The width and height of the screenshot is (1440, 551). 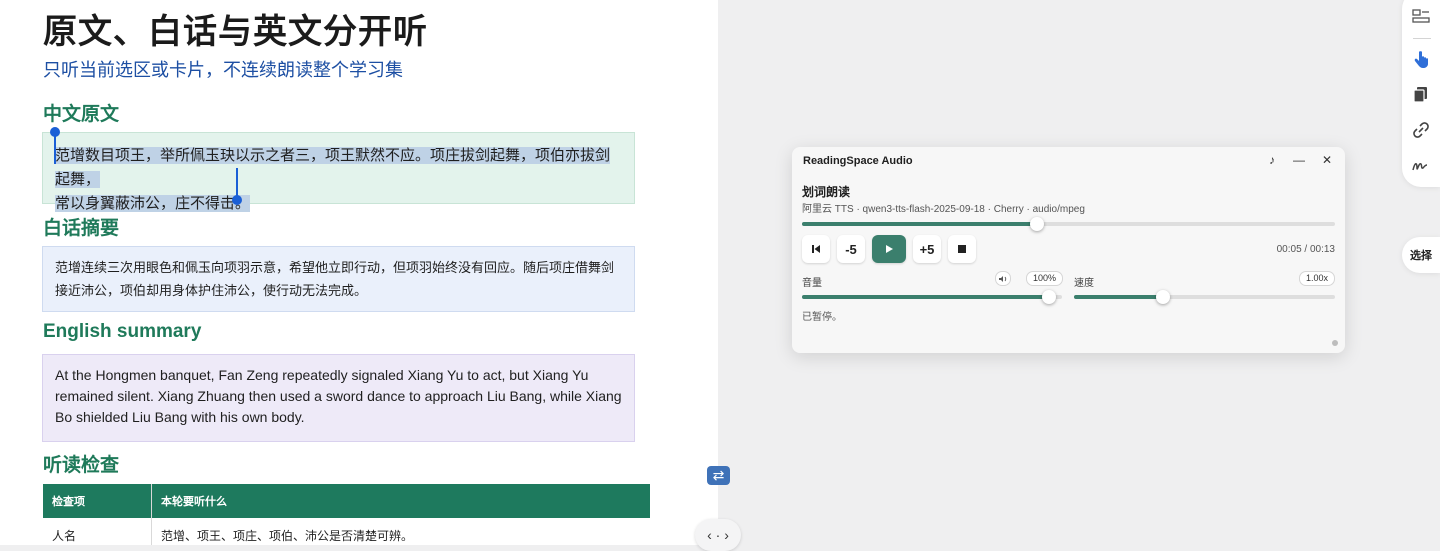 I want to click on page-title: 原文、白话与英文分开听, so click(x=235, y=32).